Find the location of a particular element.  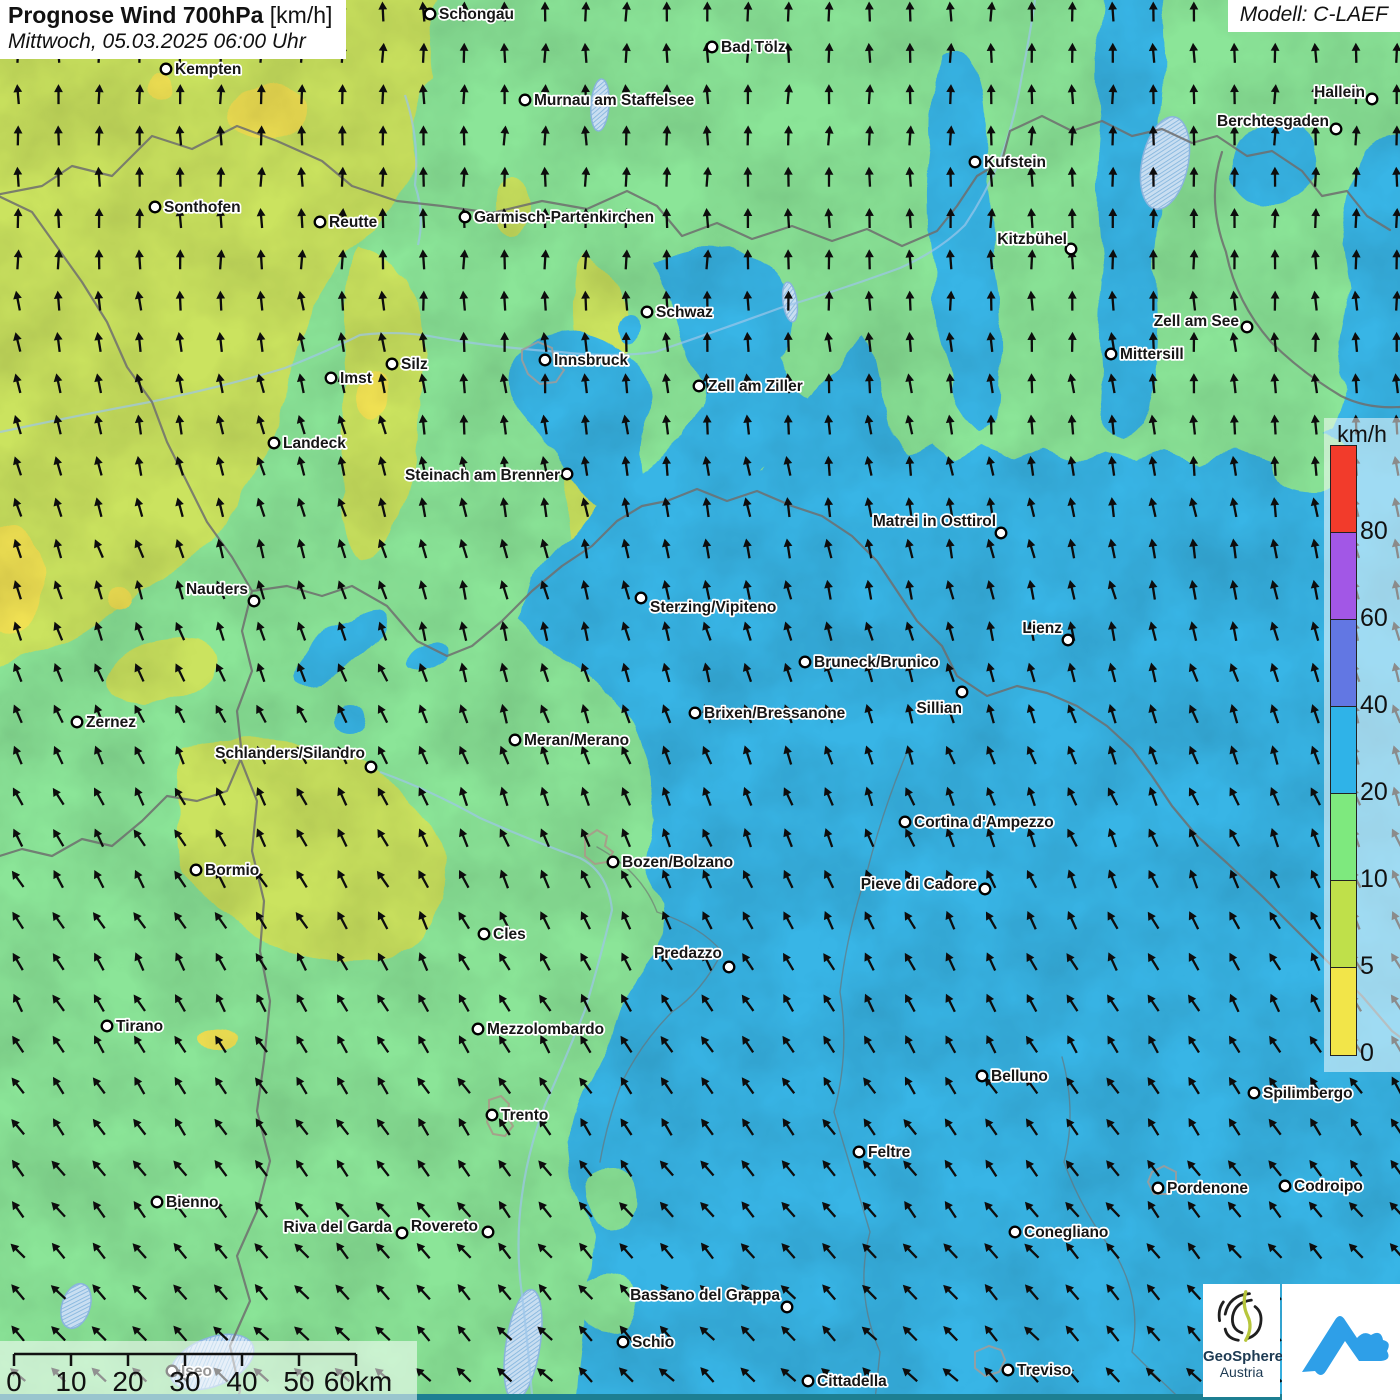

city-marker-zell-am-see: Zell am See is located at coordinates (1203, 322).